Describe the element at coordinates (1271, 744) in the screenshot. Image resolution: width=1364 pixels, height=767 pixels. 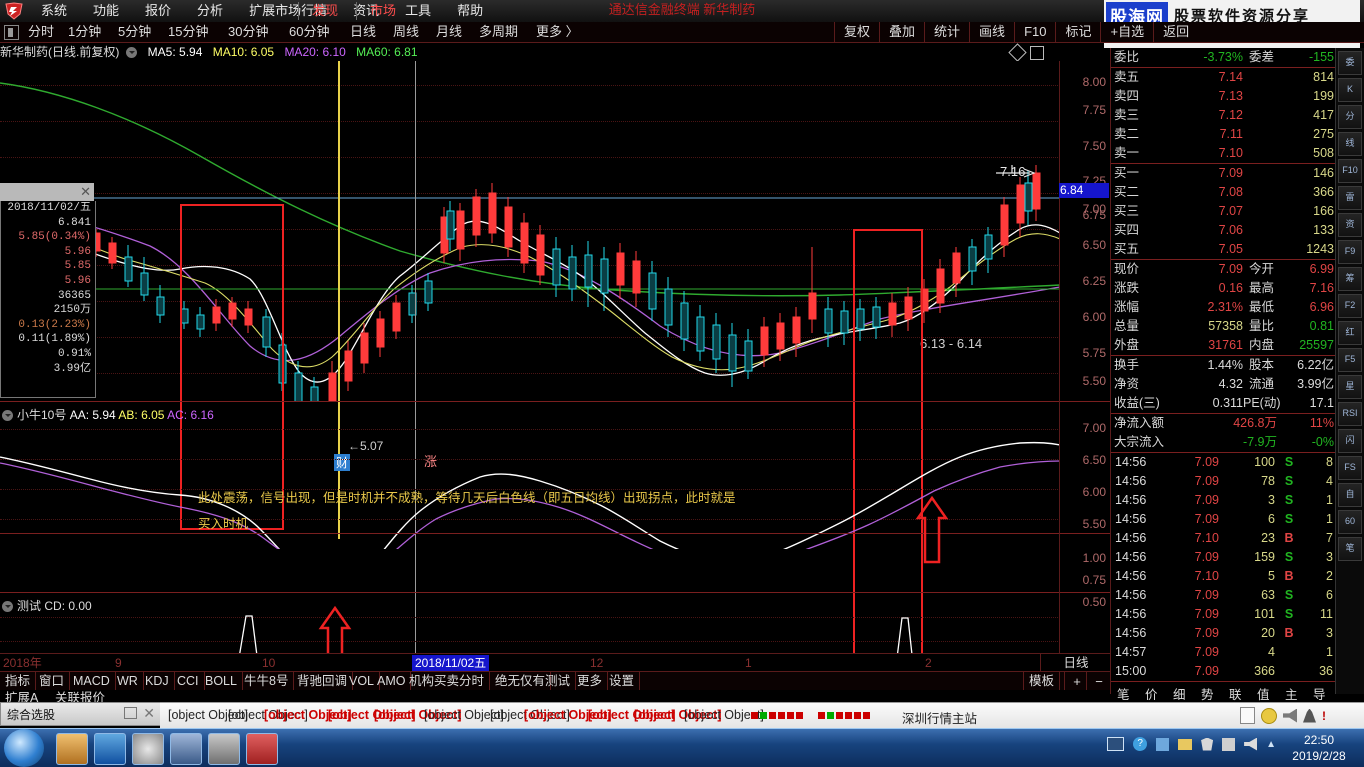
I see `tray-icon-chevron-up: ▲` at that location.